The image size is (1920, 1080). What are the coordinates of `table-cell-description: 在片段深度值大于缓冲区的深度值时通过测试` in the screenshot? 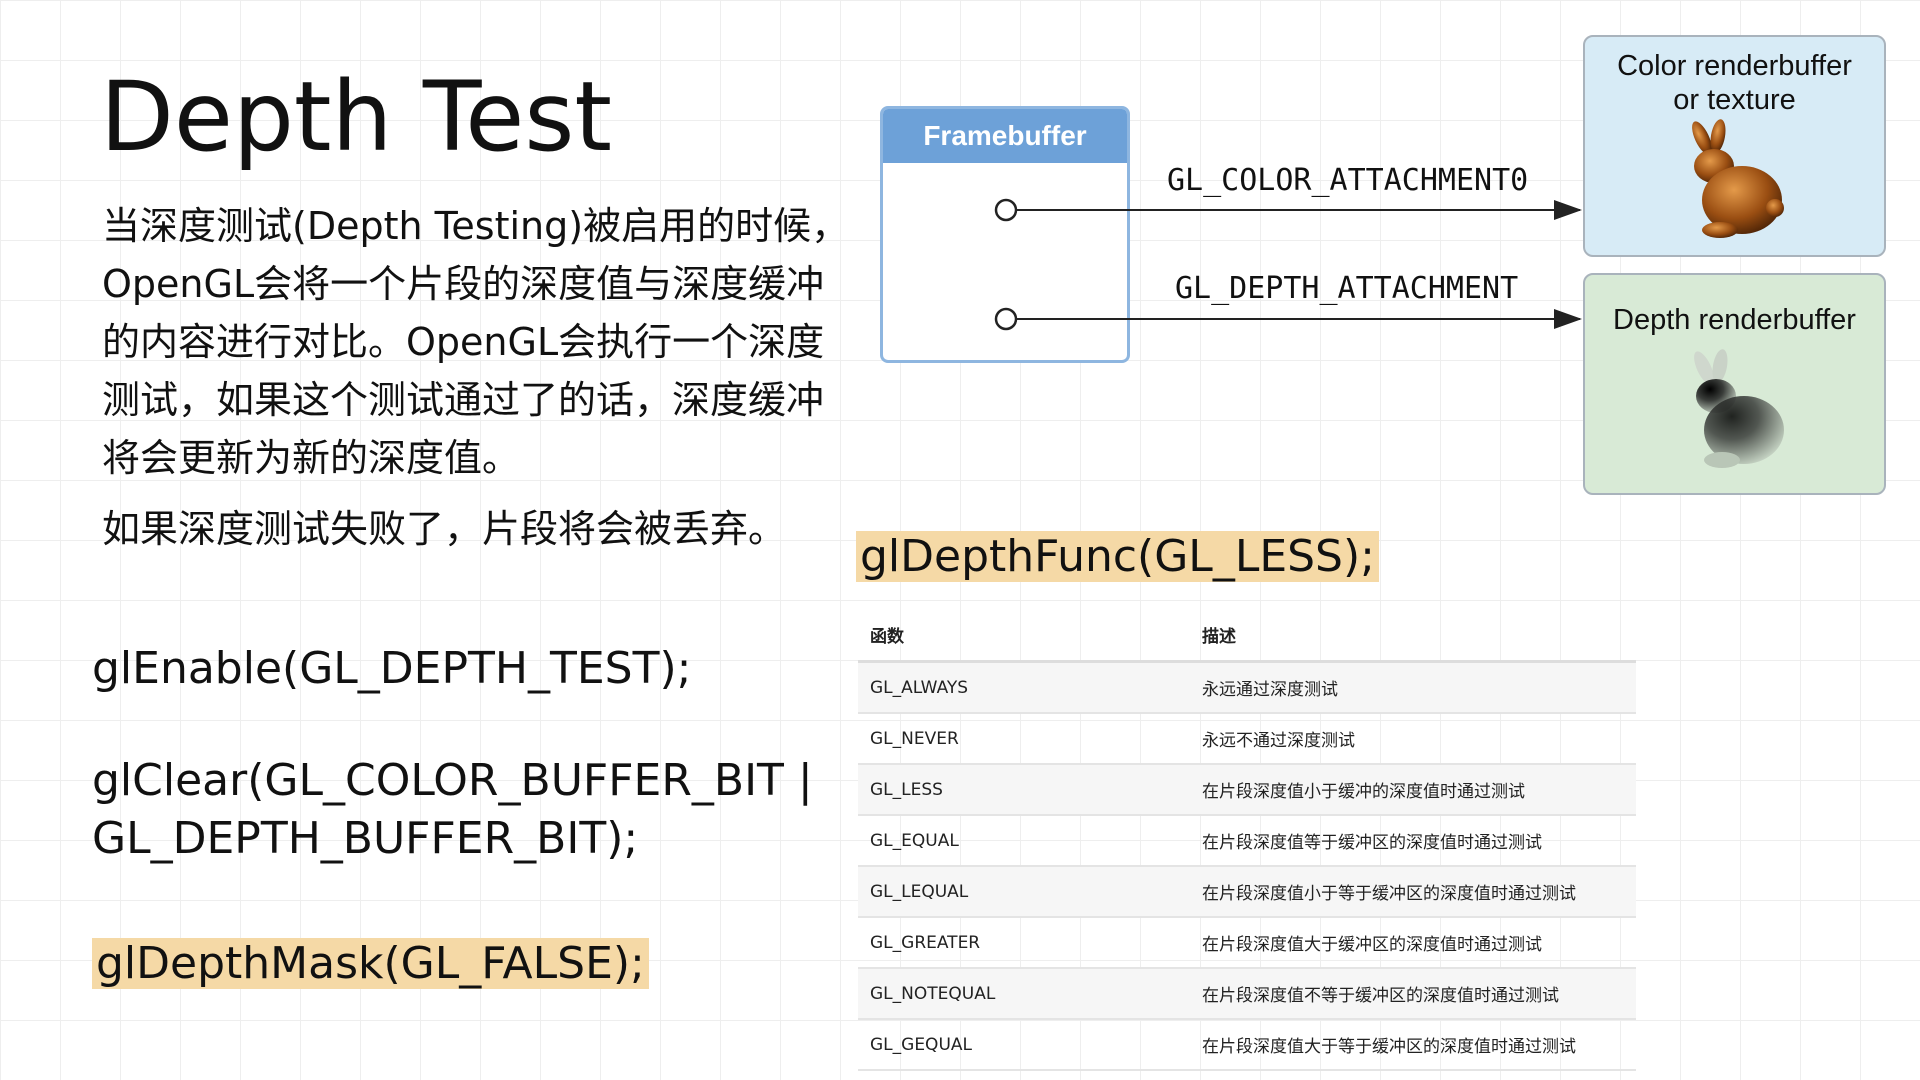 It's located at (1413, 943).